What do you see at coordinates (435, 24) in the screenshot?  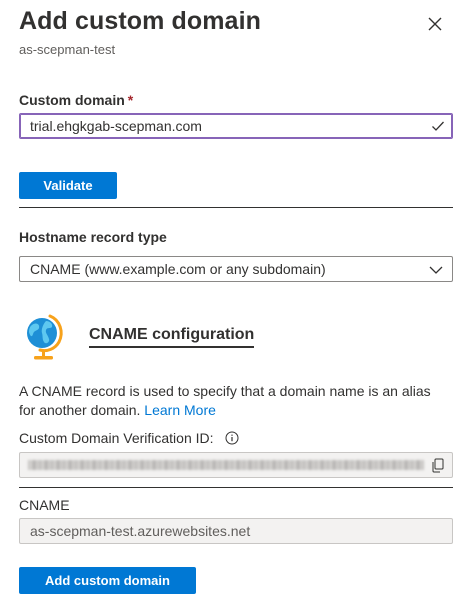 I see `close-icon` at bounding box center [435, 24].